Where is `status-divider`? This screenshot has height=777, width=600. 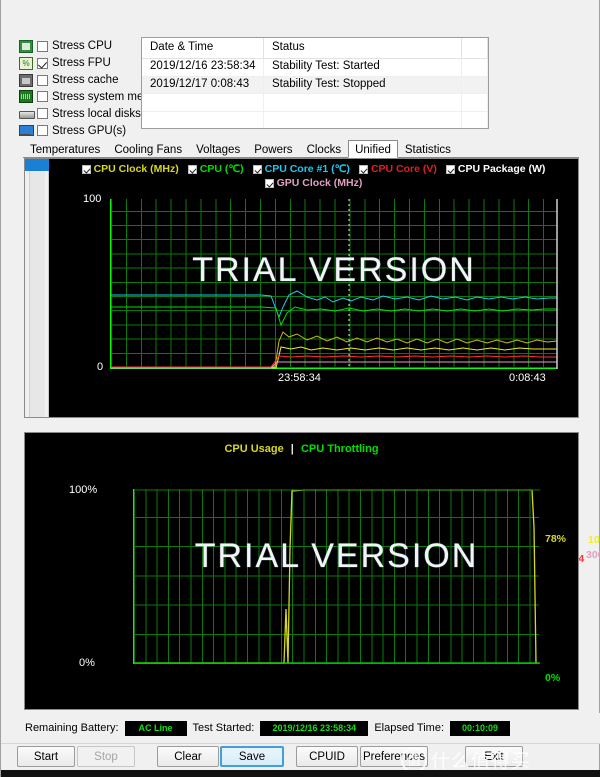 status-divider is located at coordinates (300, 743).